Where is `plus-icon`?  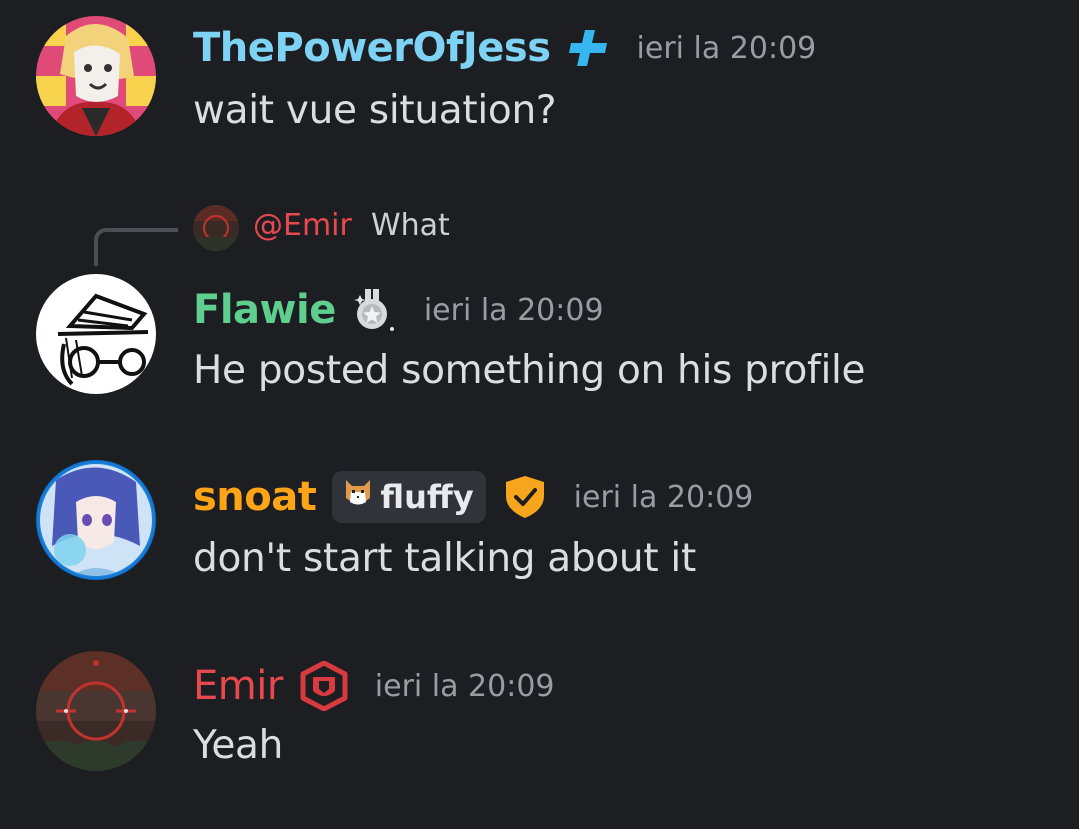
plus-icon is located at coordinates (589, 48).